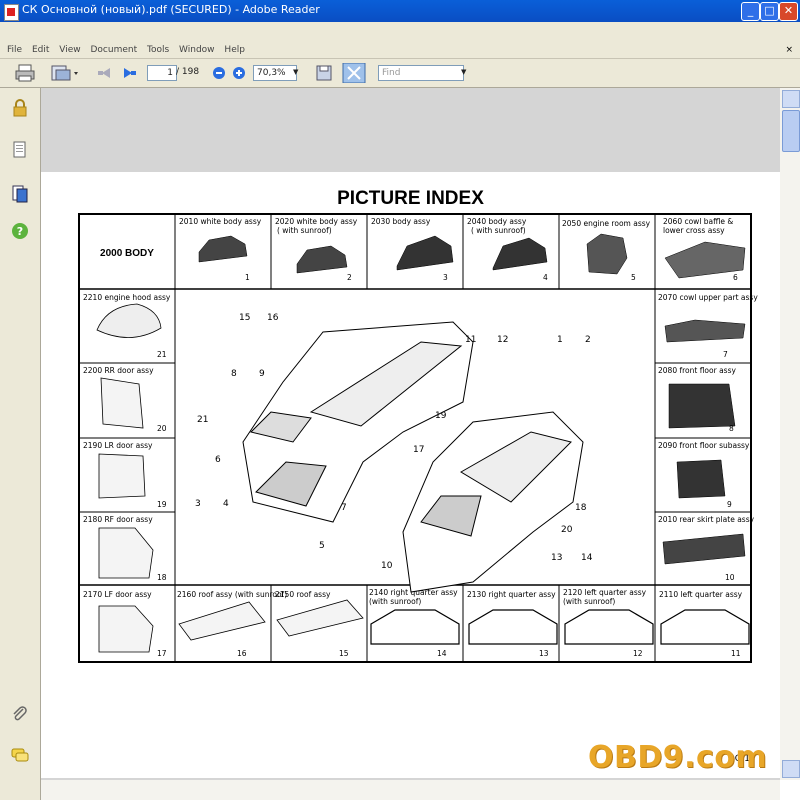  I want to click on comments-icon, so click(20, 755).